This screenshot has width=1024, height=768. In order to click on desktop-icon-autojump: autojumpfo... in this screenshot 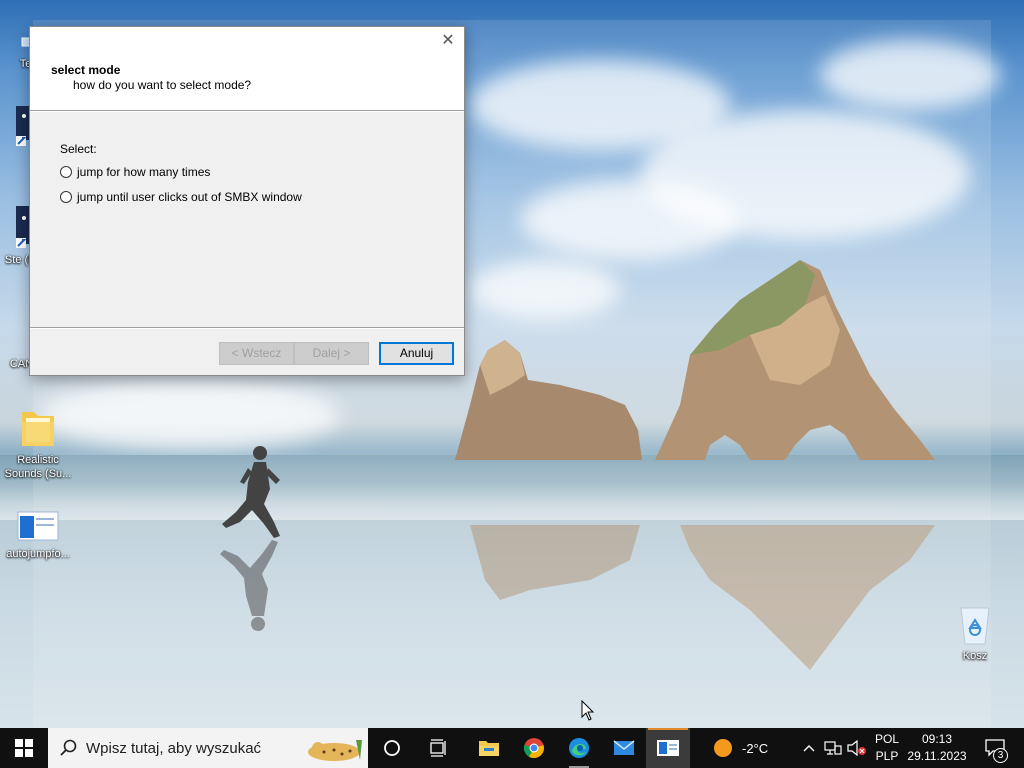, I will do `click(38, 535)`.